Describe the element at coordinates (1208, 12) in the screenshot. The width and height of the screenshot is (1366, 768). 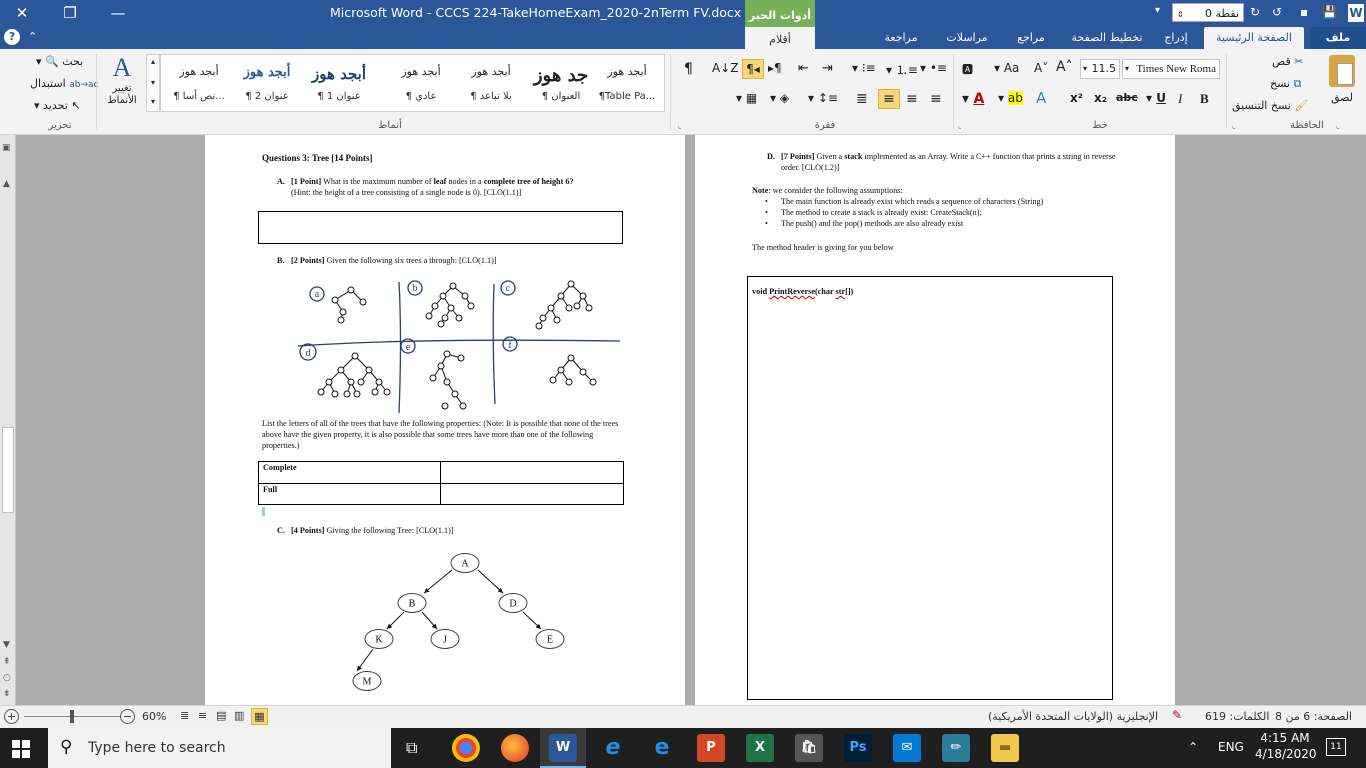
I see `point-size-box: ⇕ 0 نقطة` at that location.